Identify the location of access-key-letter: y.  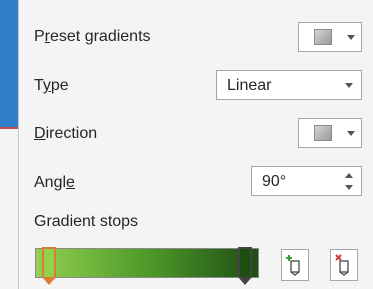
(46, 85).